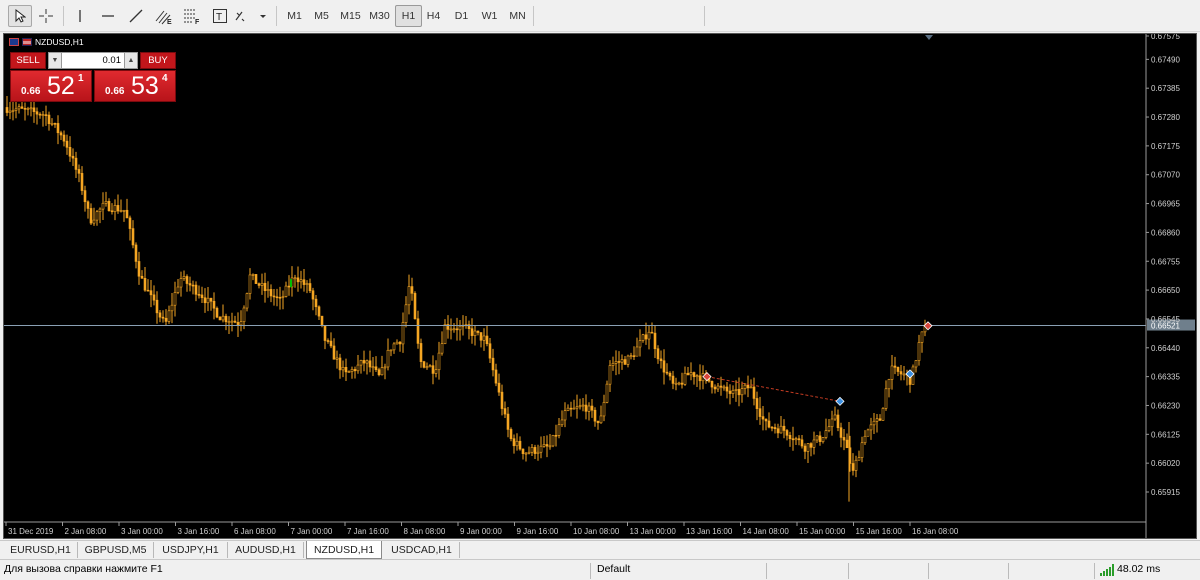 The height and width of the screenshot is (580, 1200). What do you see at coordinates (191, 550) in the screenshot?
I see `tab-usdjpy: USDJPY,H1` at bounding box center [191, 550].